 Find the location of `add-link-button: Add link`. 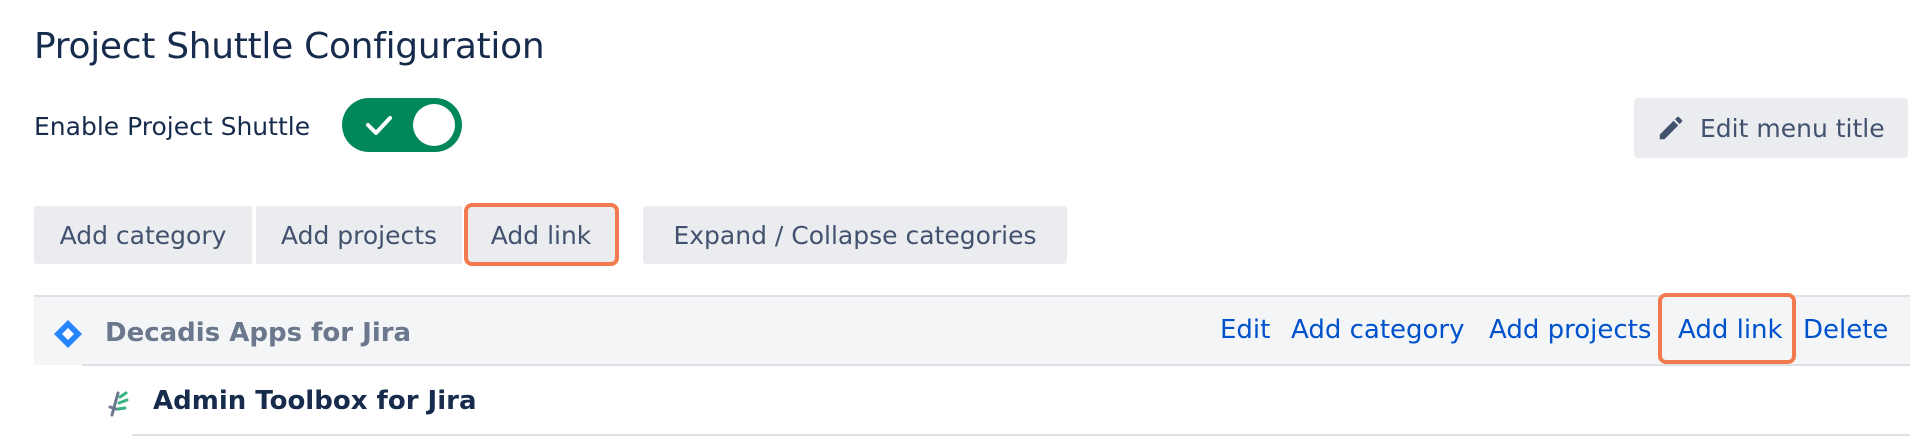

add-link-button: Add link is located at coordinates (541, 235).